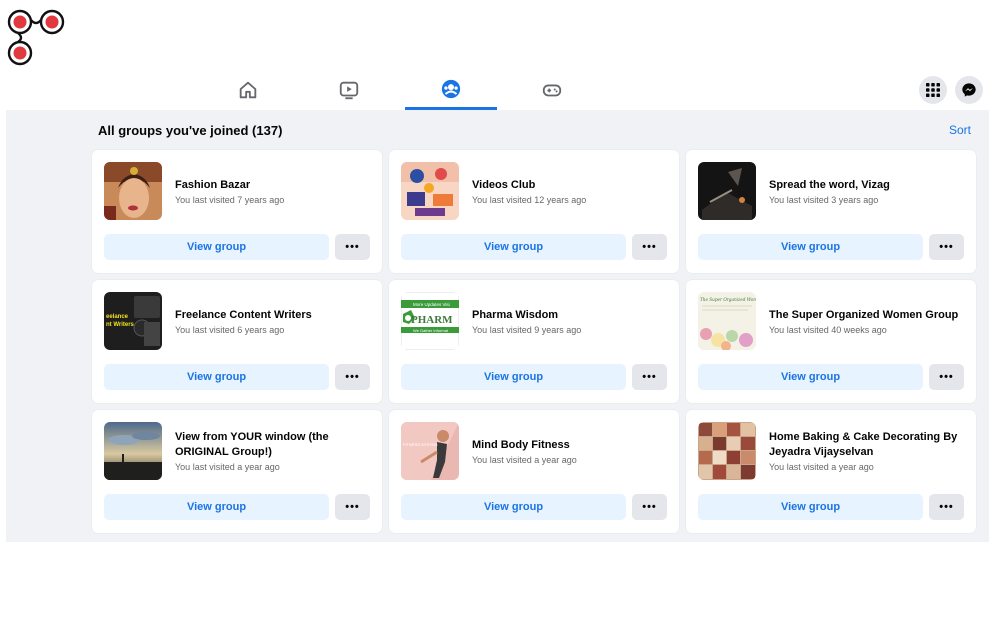  What do you see at coordinates (572, 315) in the screenshot?
I see `group-name: Pharma Wisdom` at bounding box center [572, 315].